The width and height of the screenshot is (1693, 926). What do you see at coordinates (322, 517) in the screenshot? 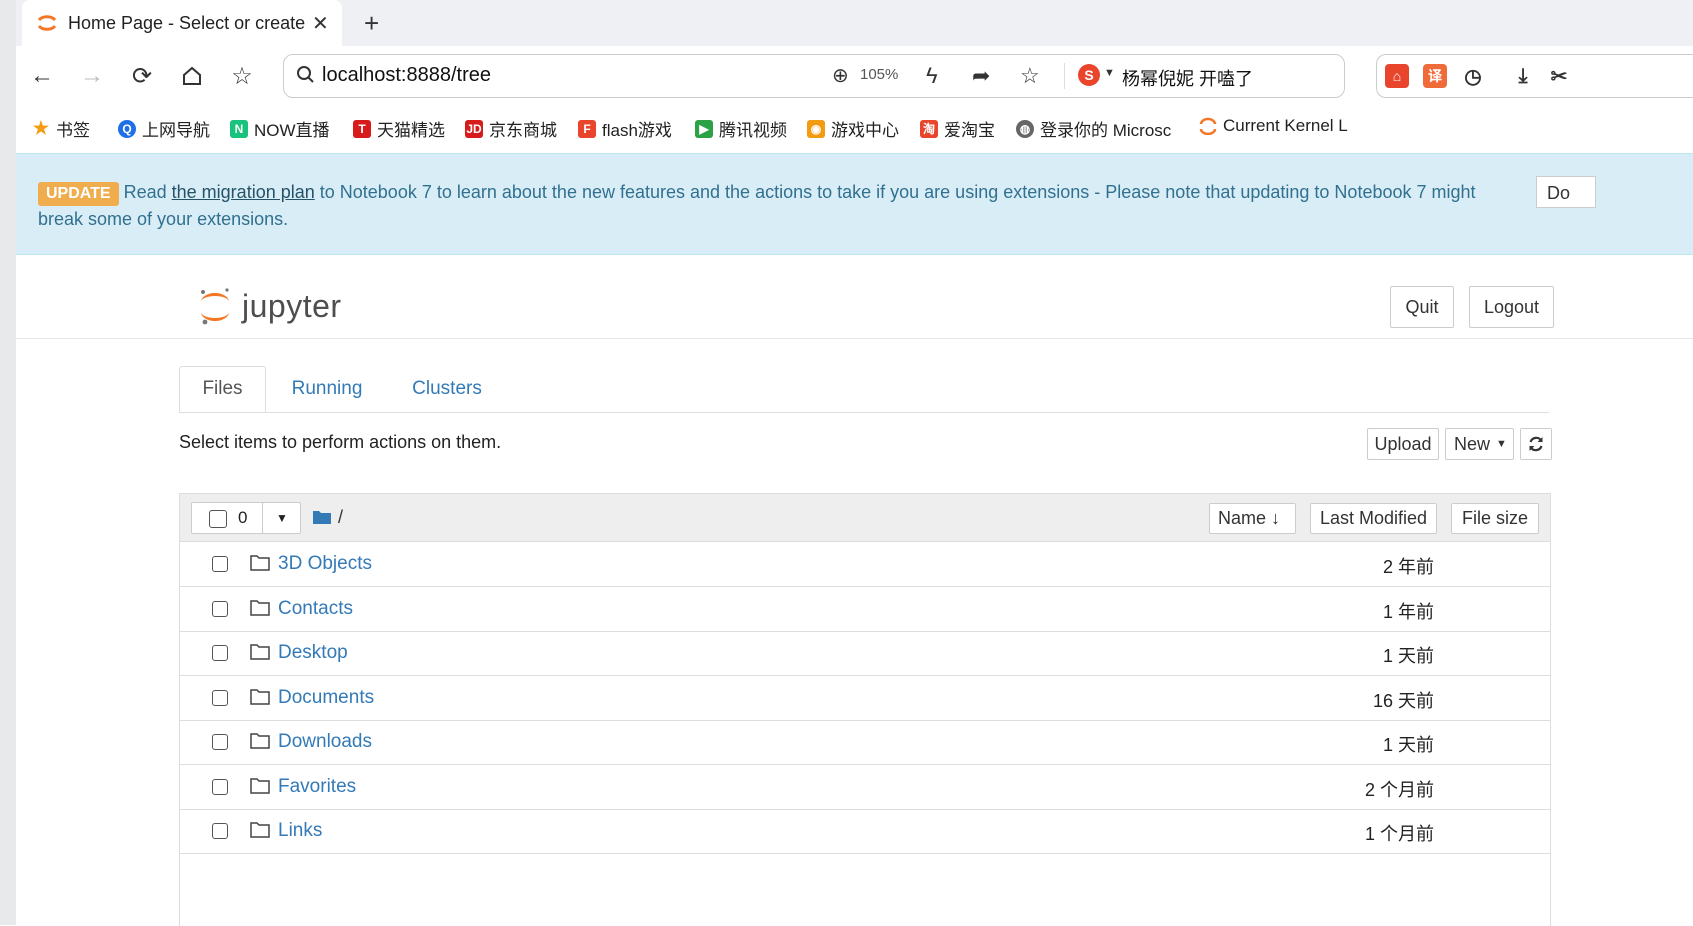
I see `folder-open-icon` at bounding box center [322, 517].